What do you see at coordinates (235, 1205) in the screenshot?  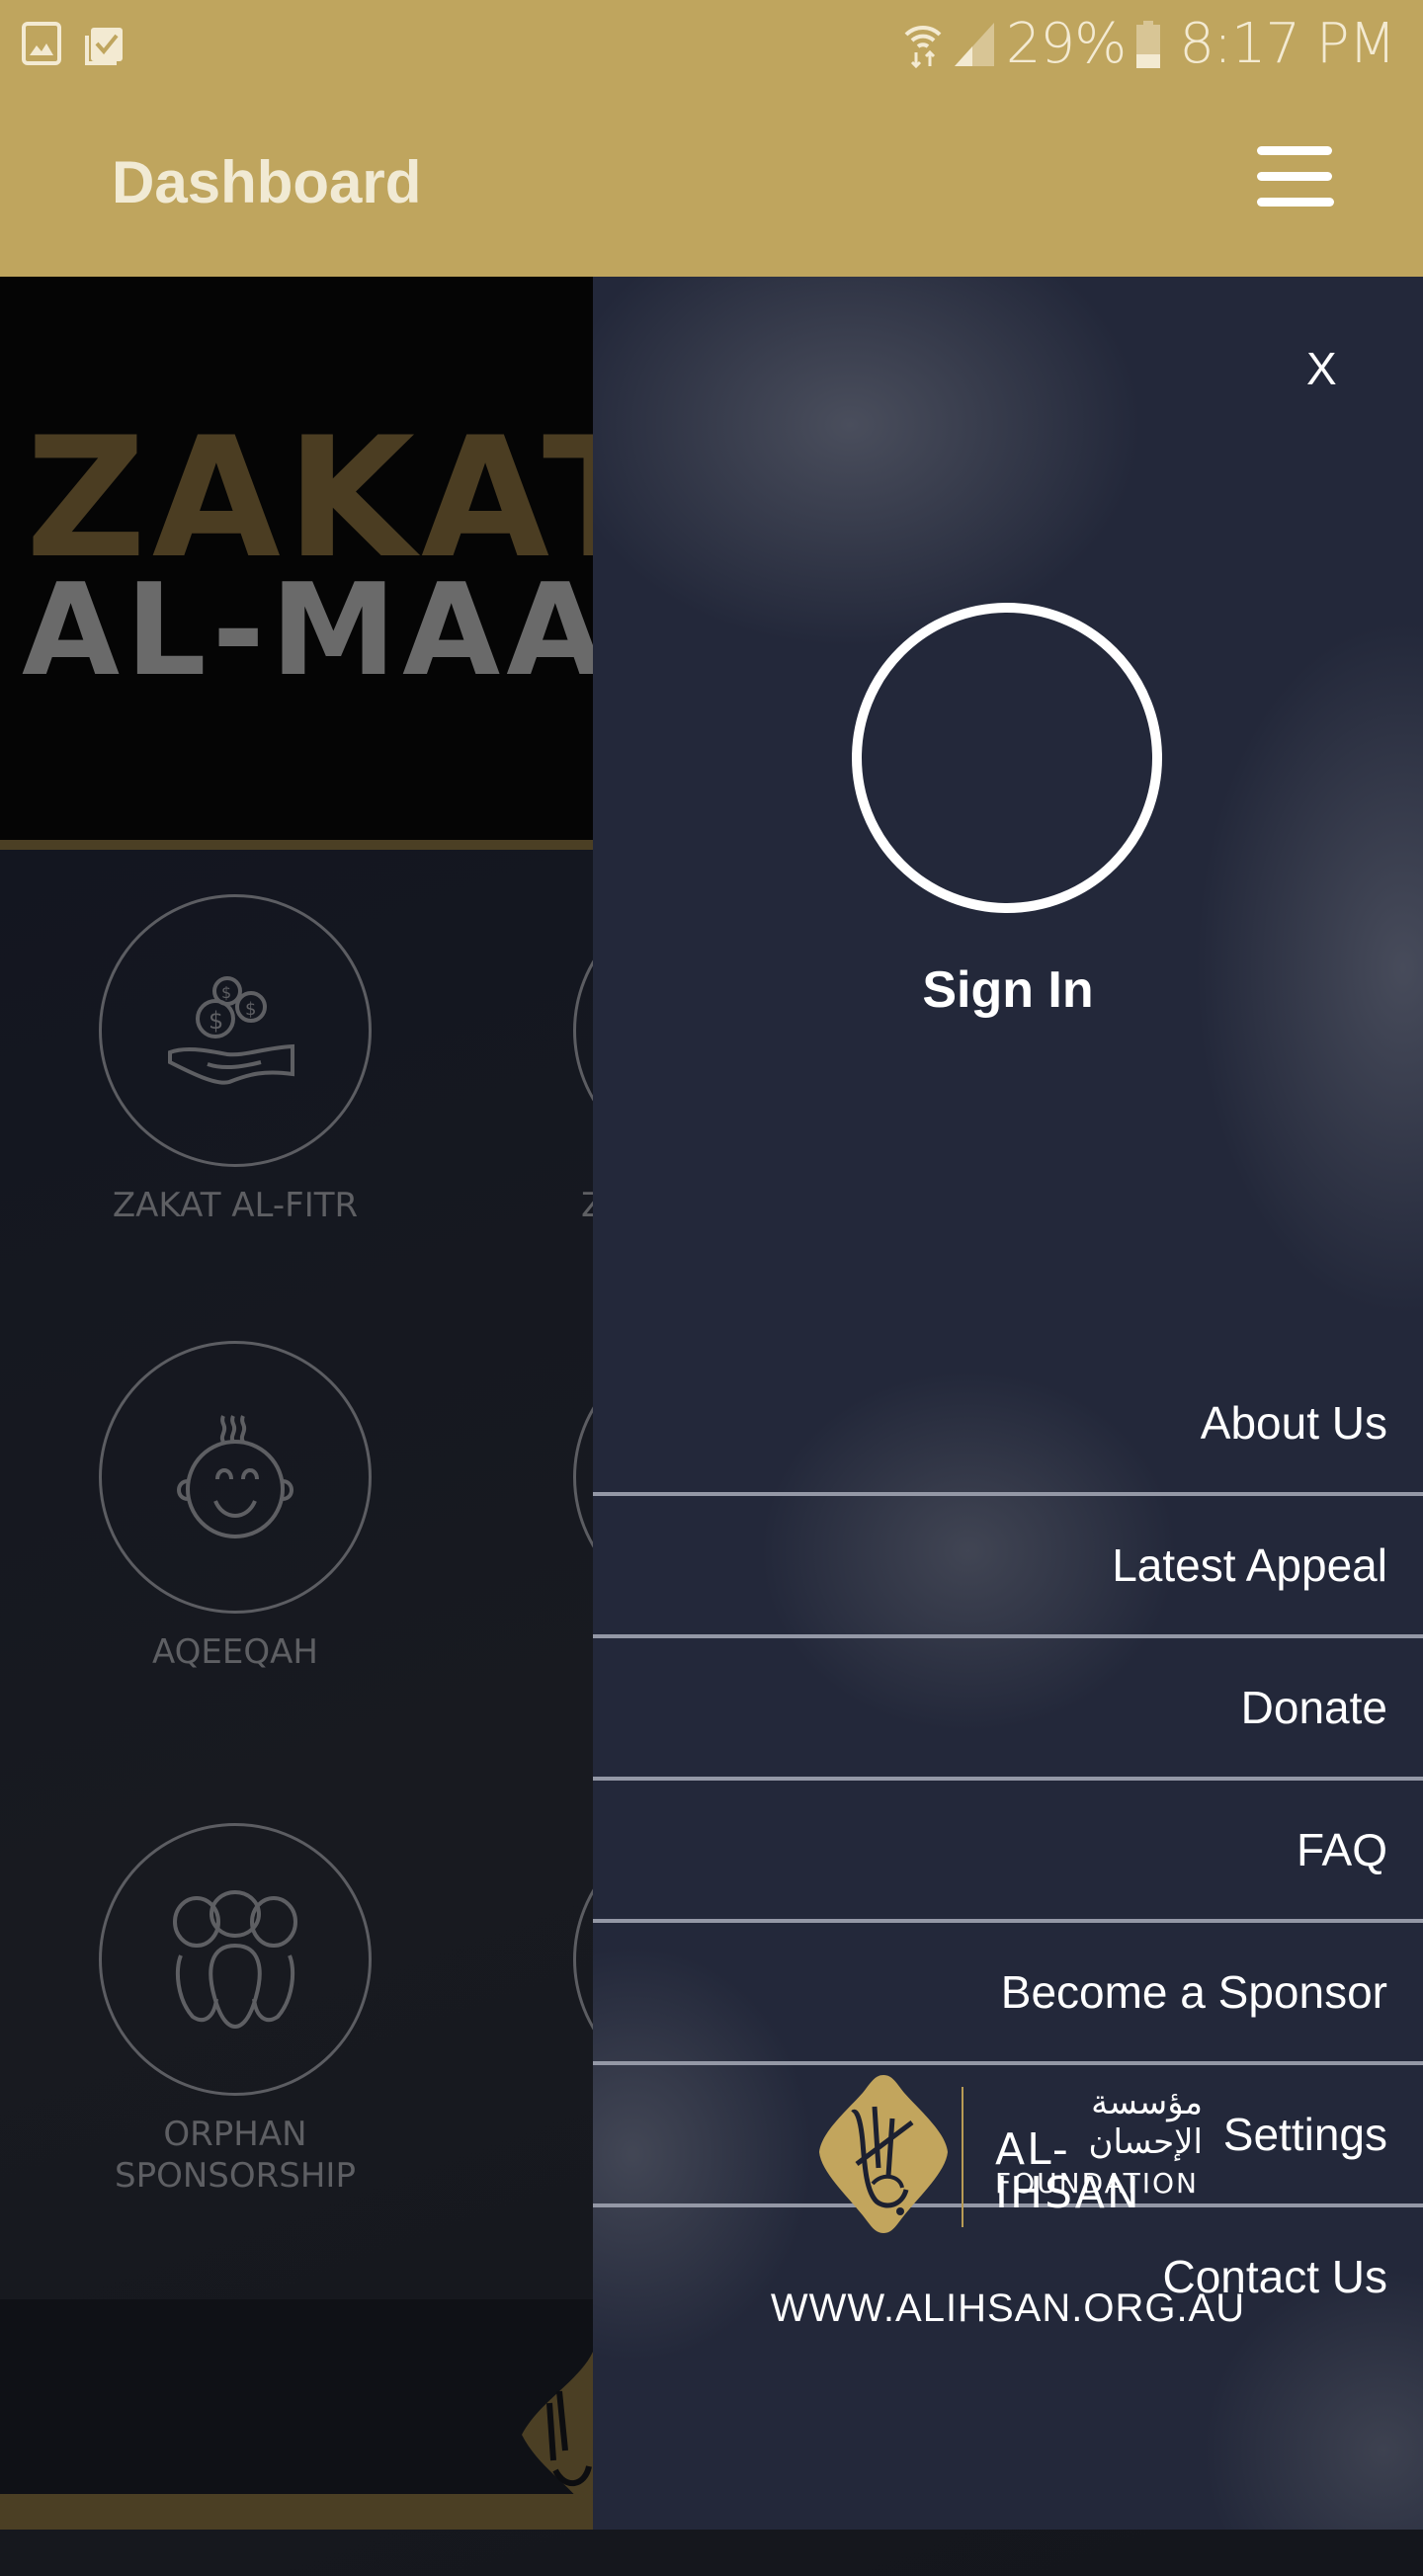 I see `tile-label: ZAKAT AL-FITR` at bounding box center [235, 1205].